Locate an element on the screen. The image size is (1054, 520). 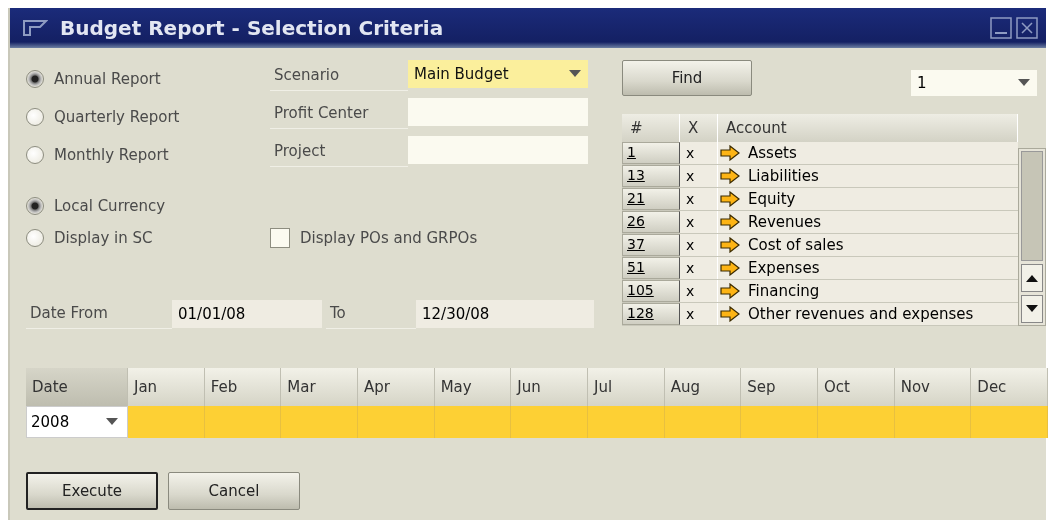
account-name: Cost of sales is located at coordinates (796, 245).